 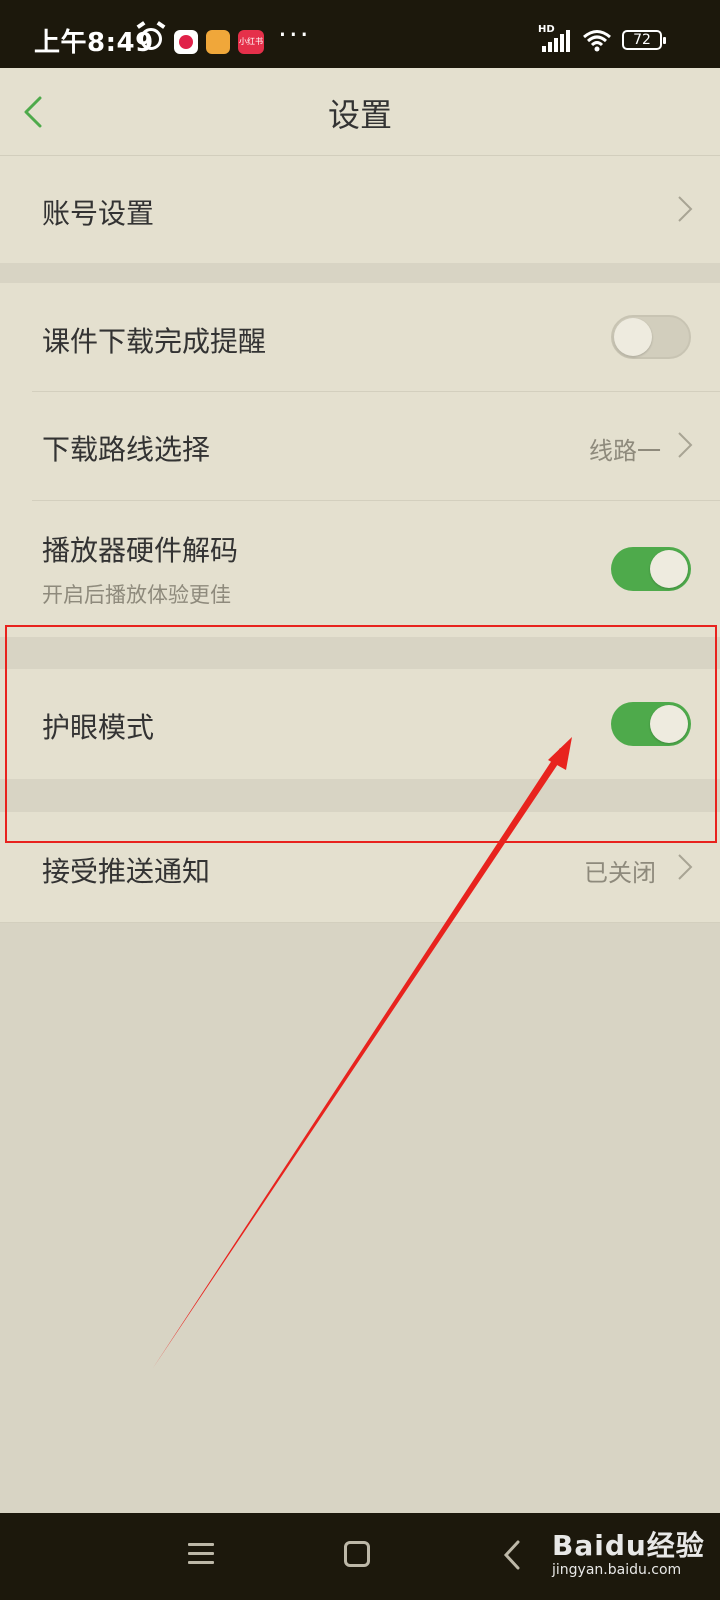 I want to click on eye-care-toggle, so click(x=651, y=724).